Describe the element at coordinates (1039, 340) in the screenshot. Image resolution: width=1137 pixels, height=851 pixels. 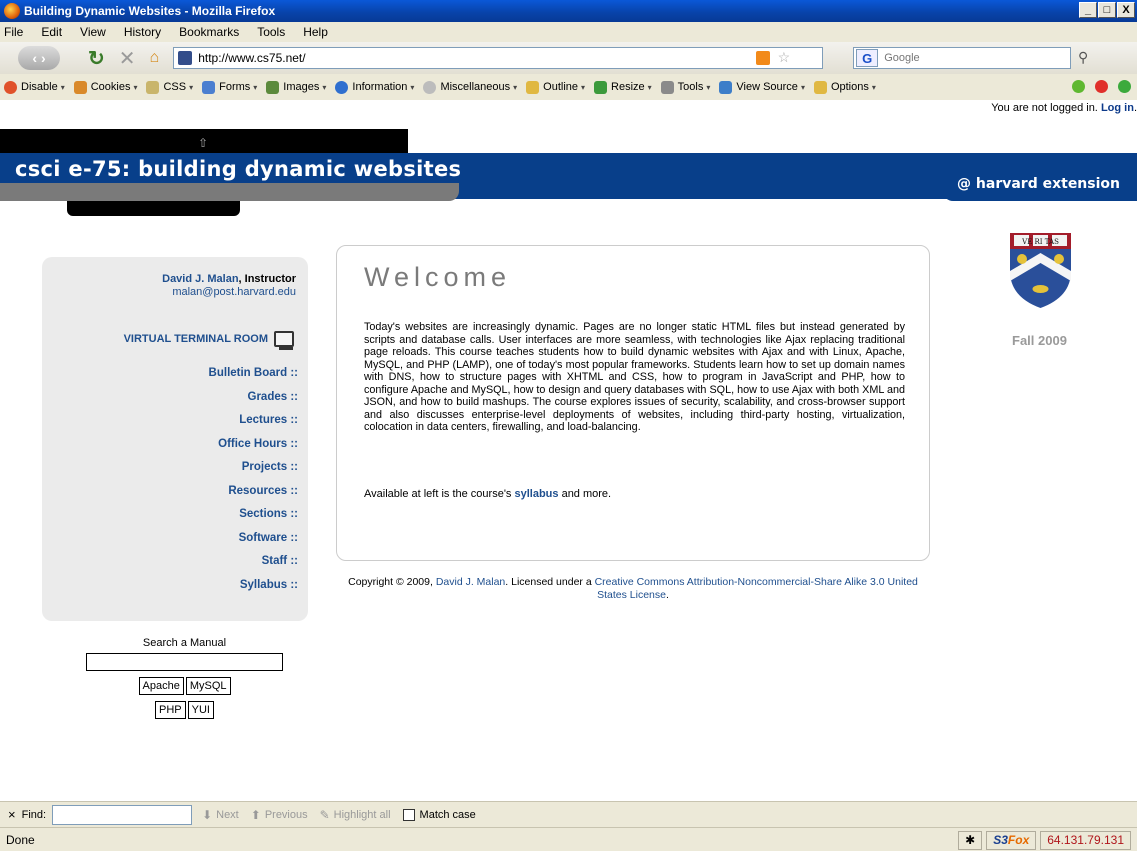
I see `term-label: Fall 2009` at that location.